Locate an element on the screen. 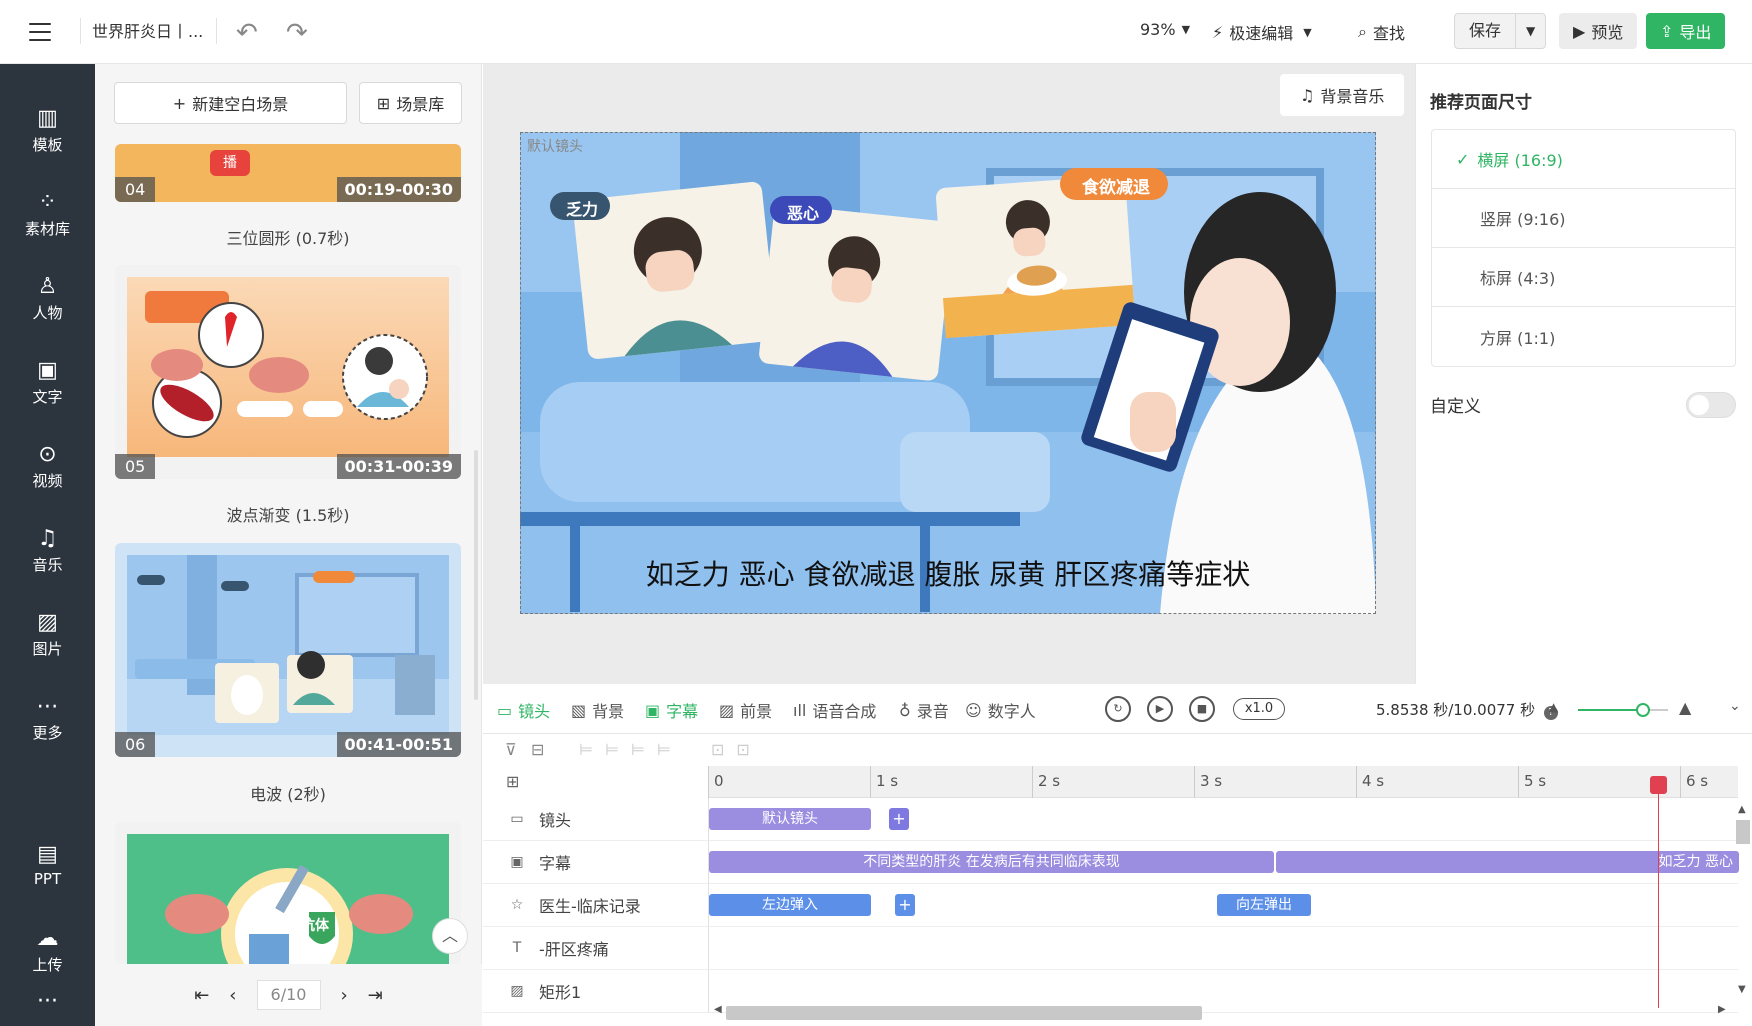 Image resolution: width=1752 pixels, height=1026 pixels. replay-icon: ↻ is located at coordinates (1118, 709).